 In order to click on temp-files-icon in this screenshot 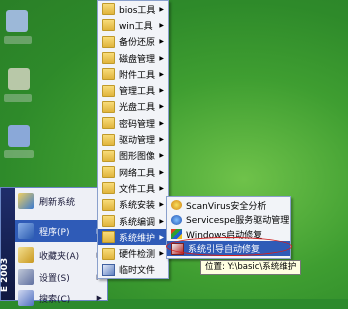, I will do `click(108, 269)`.